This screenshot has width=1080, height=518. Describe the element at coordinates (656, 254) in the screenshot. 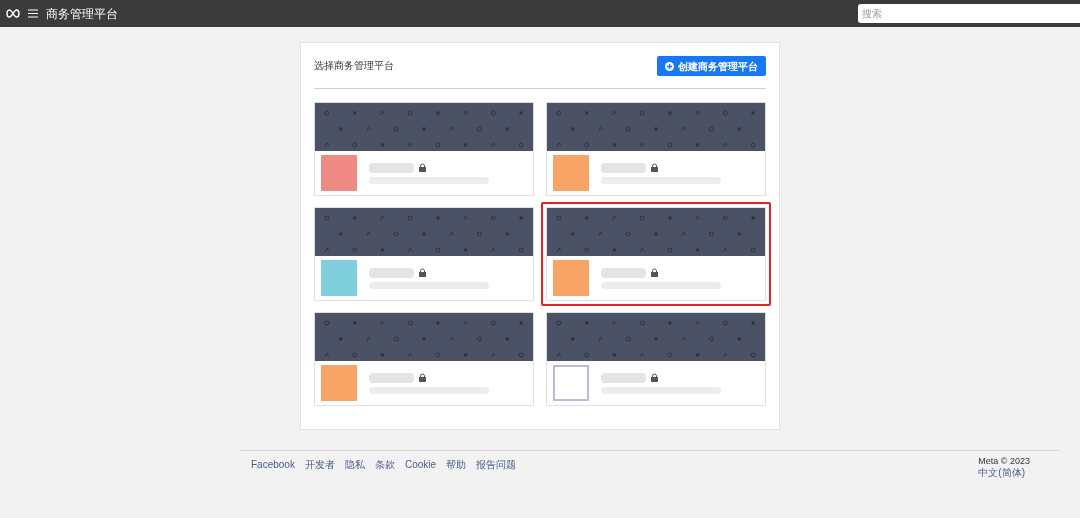

I see `account-card` at that location.